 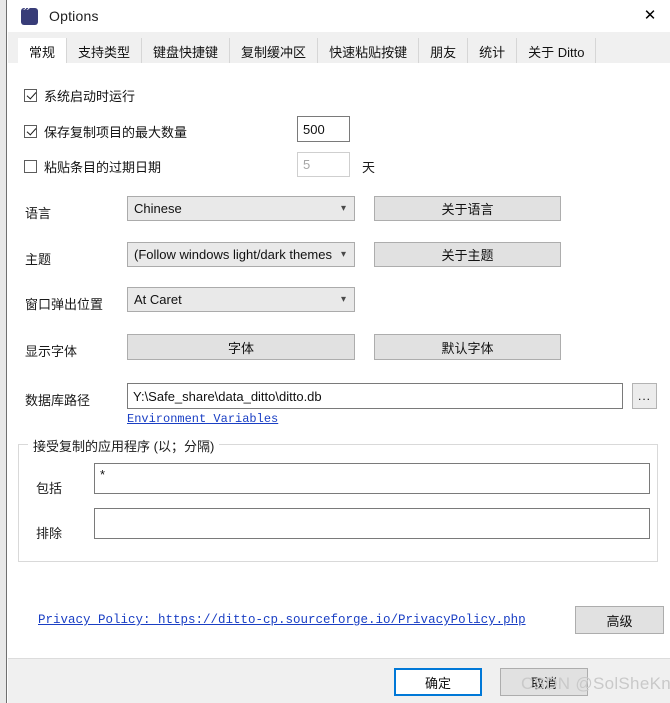 I want to click on advanced-button: 高级, so click(x=619, y=620).